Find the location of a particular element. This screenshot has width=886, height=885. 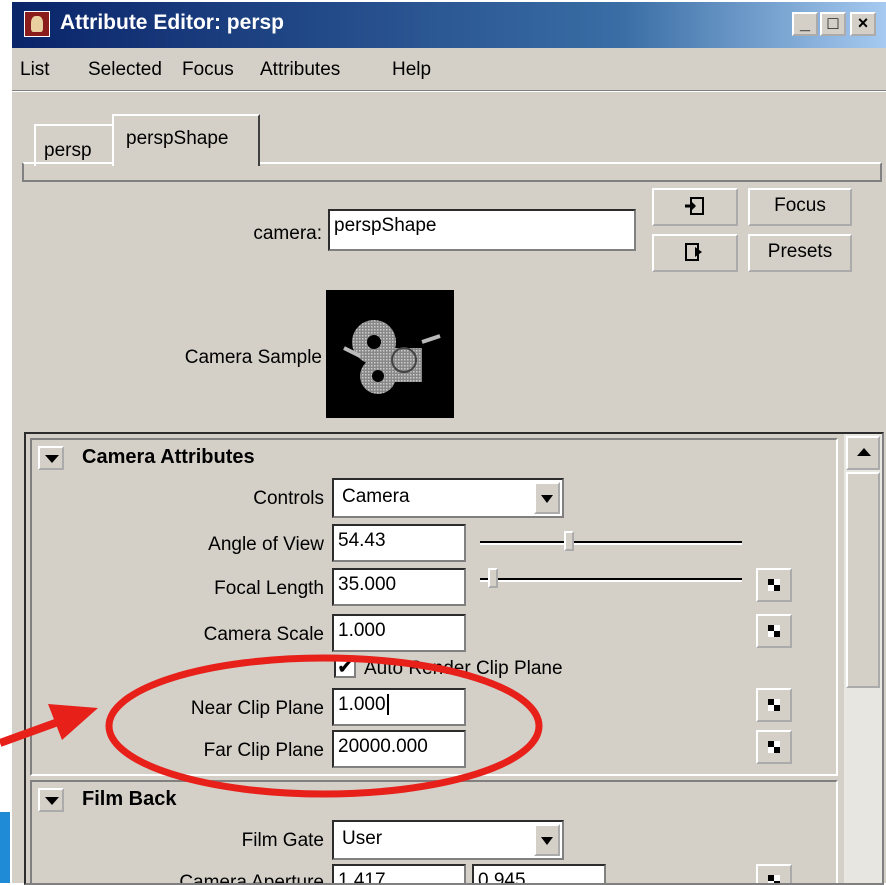

annotation-arrow-head is located at coordinates (73, 722).